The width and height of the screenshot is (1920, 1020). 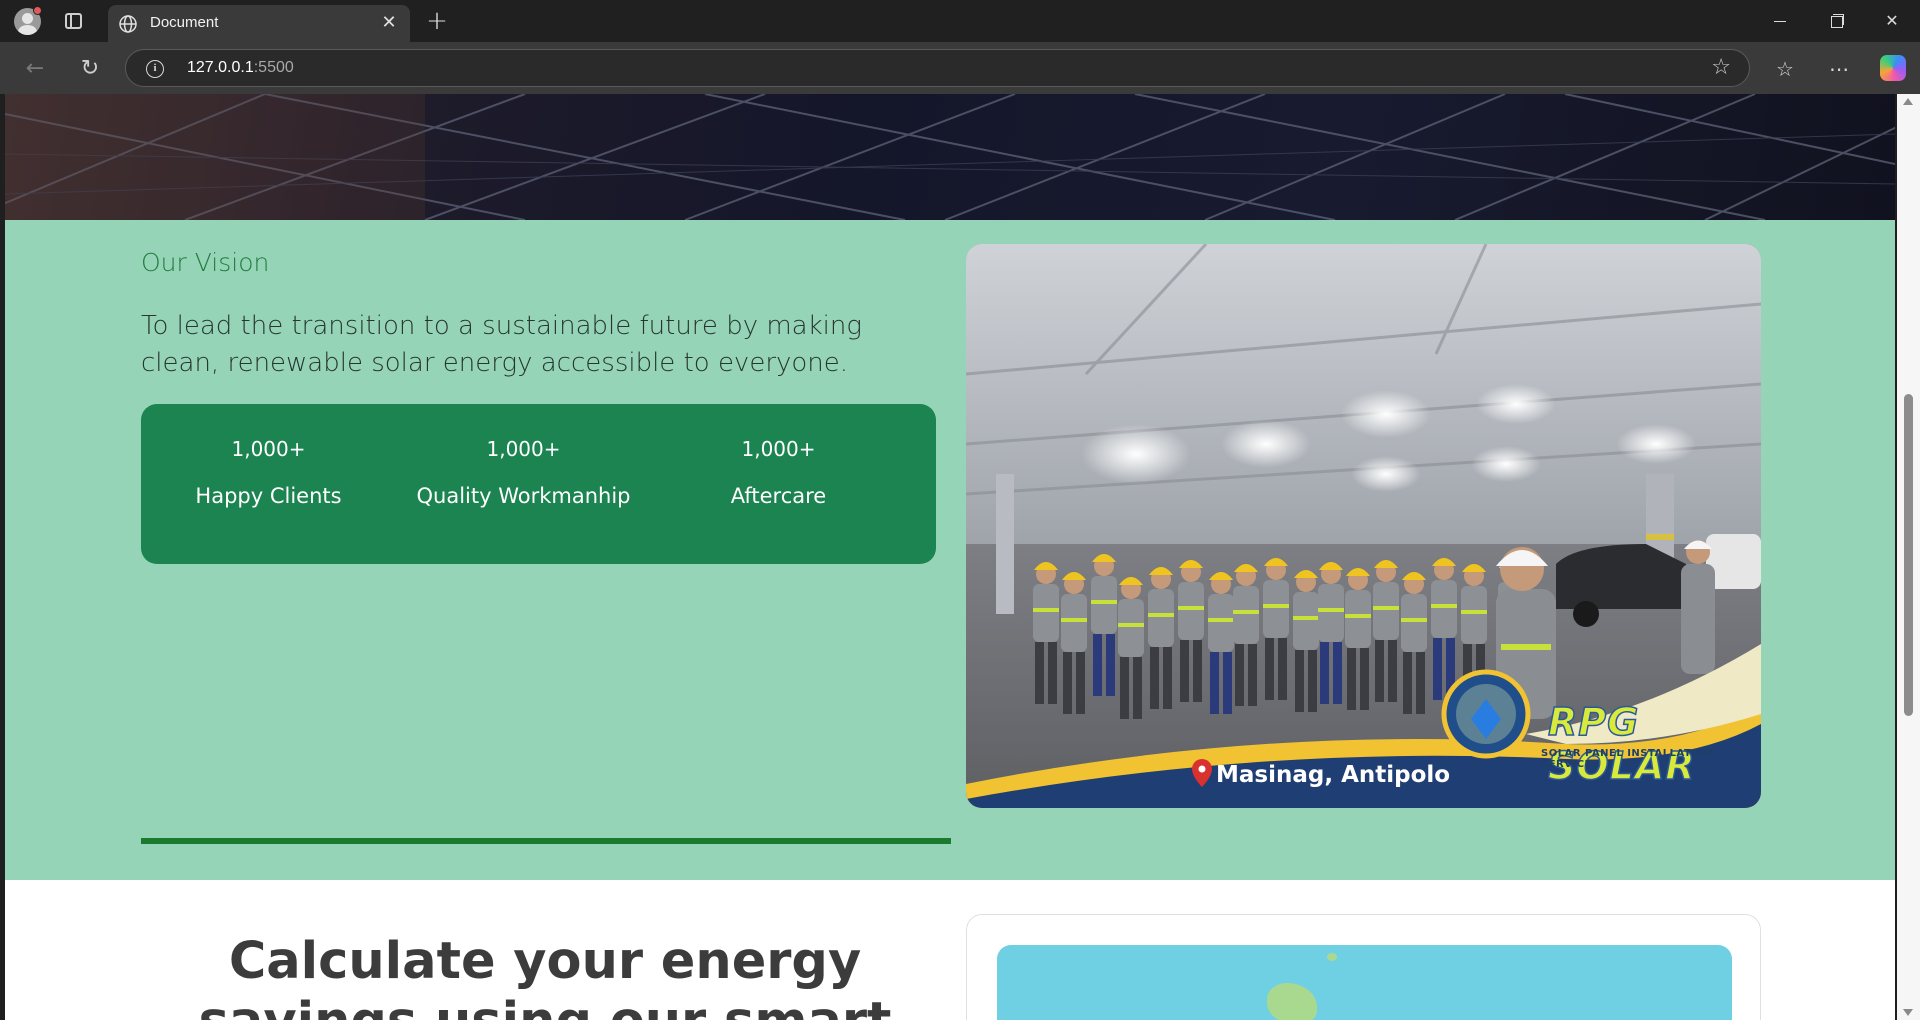 What do you see at coordinates (35, 69) in the screenshot?
I see `back-arrow-icon: ←` at bounding box center [35, 69].